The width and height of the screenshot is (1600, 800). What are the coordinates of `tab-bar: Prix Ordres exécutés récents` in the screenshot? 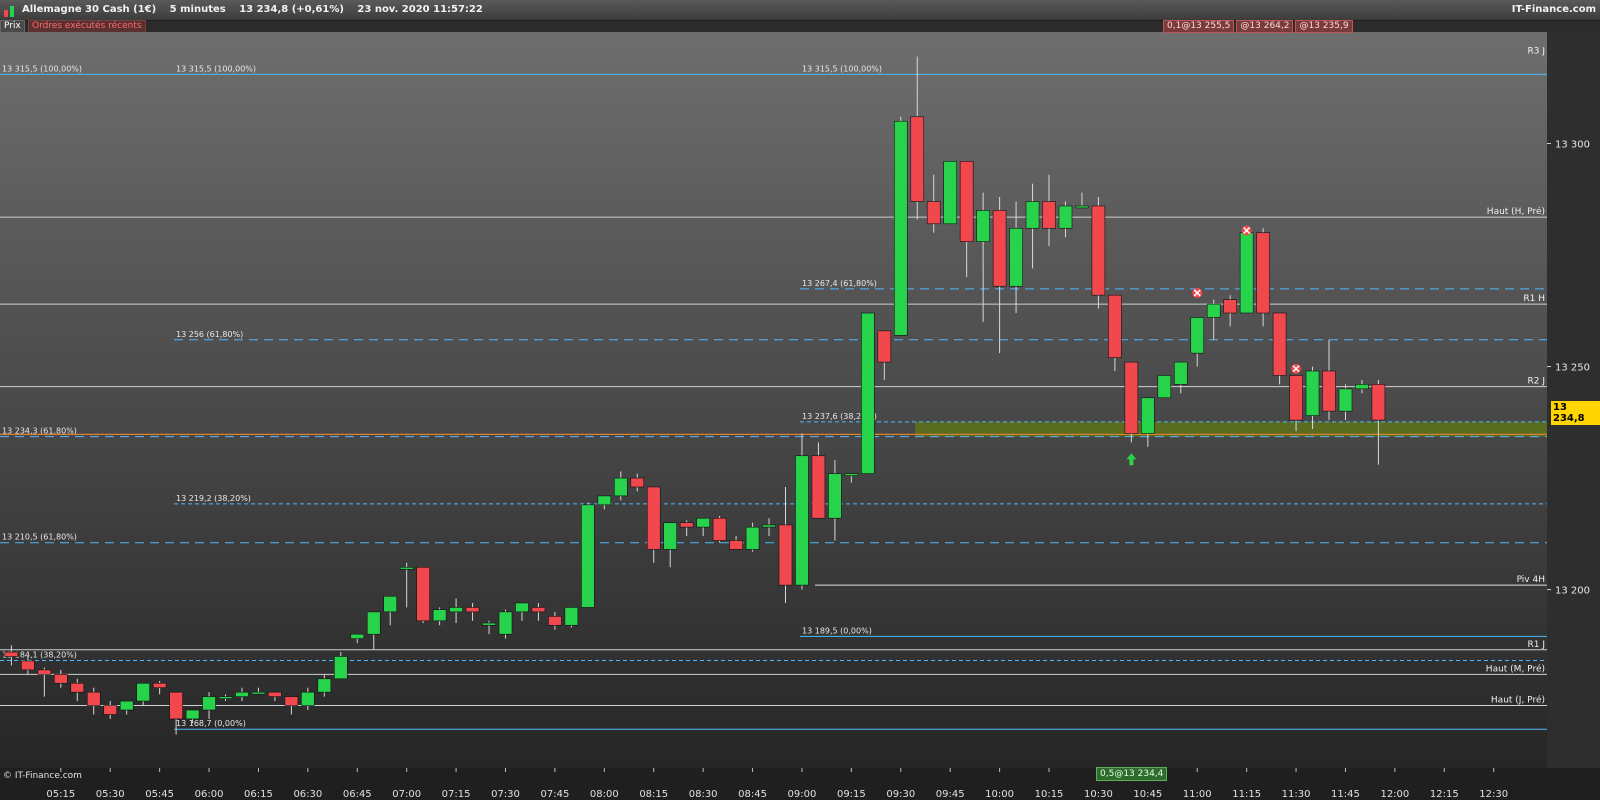 It's located at (73, 26).